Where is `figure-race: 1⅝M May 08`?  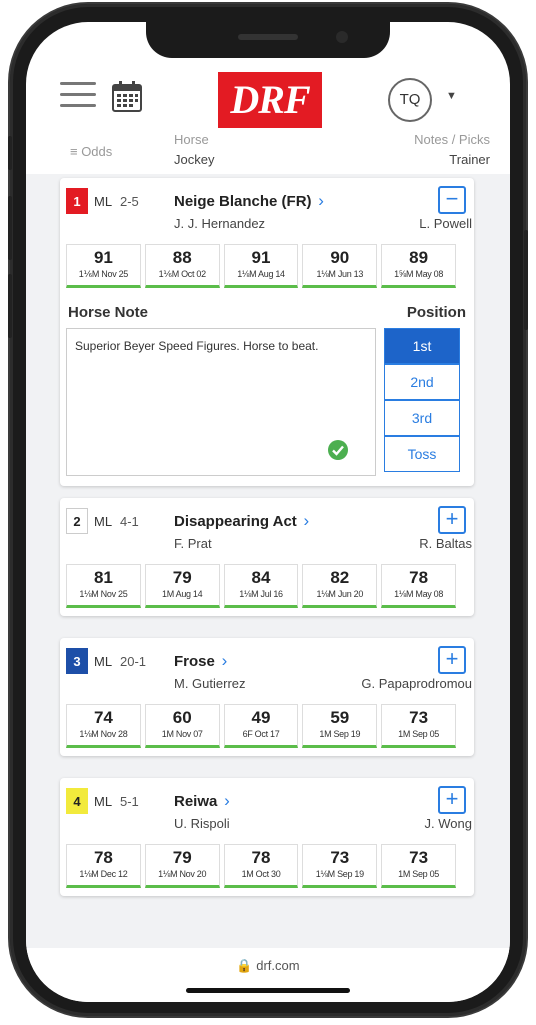 figure-race: 1⅝M May 08 is located at coordinates (419, 274).